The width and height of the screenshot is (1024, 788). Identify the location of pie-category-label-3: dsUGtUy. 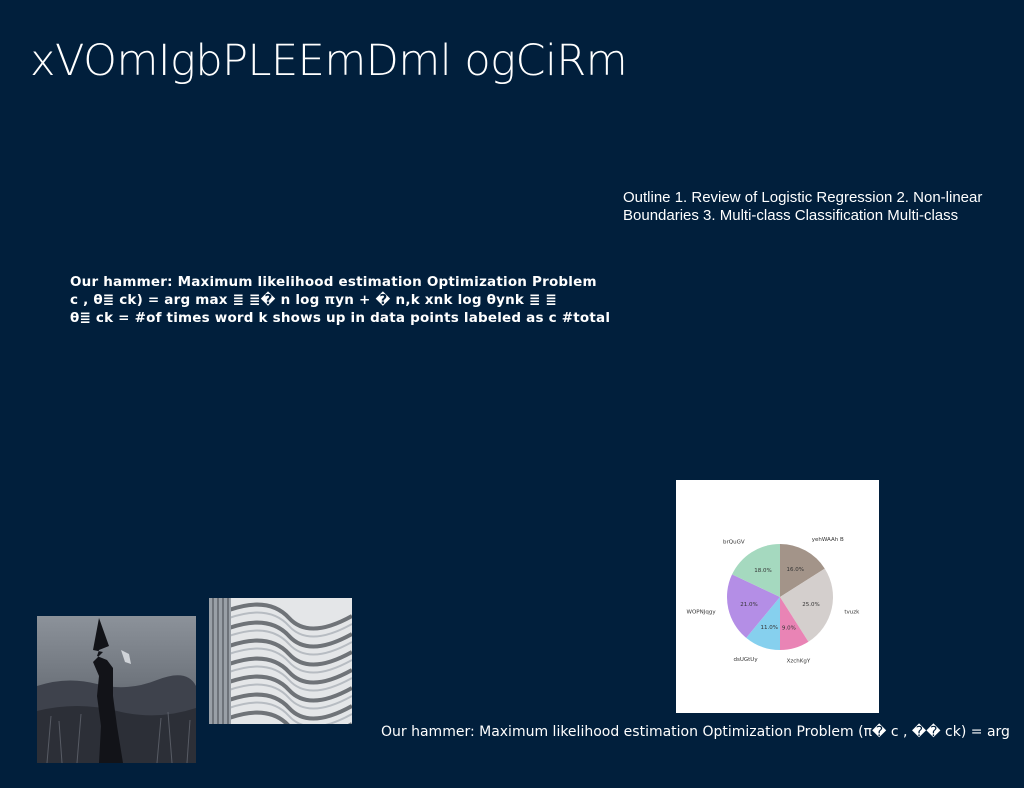
(746, 660).